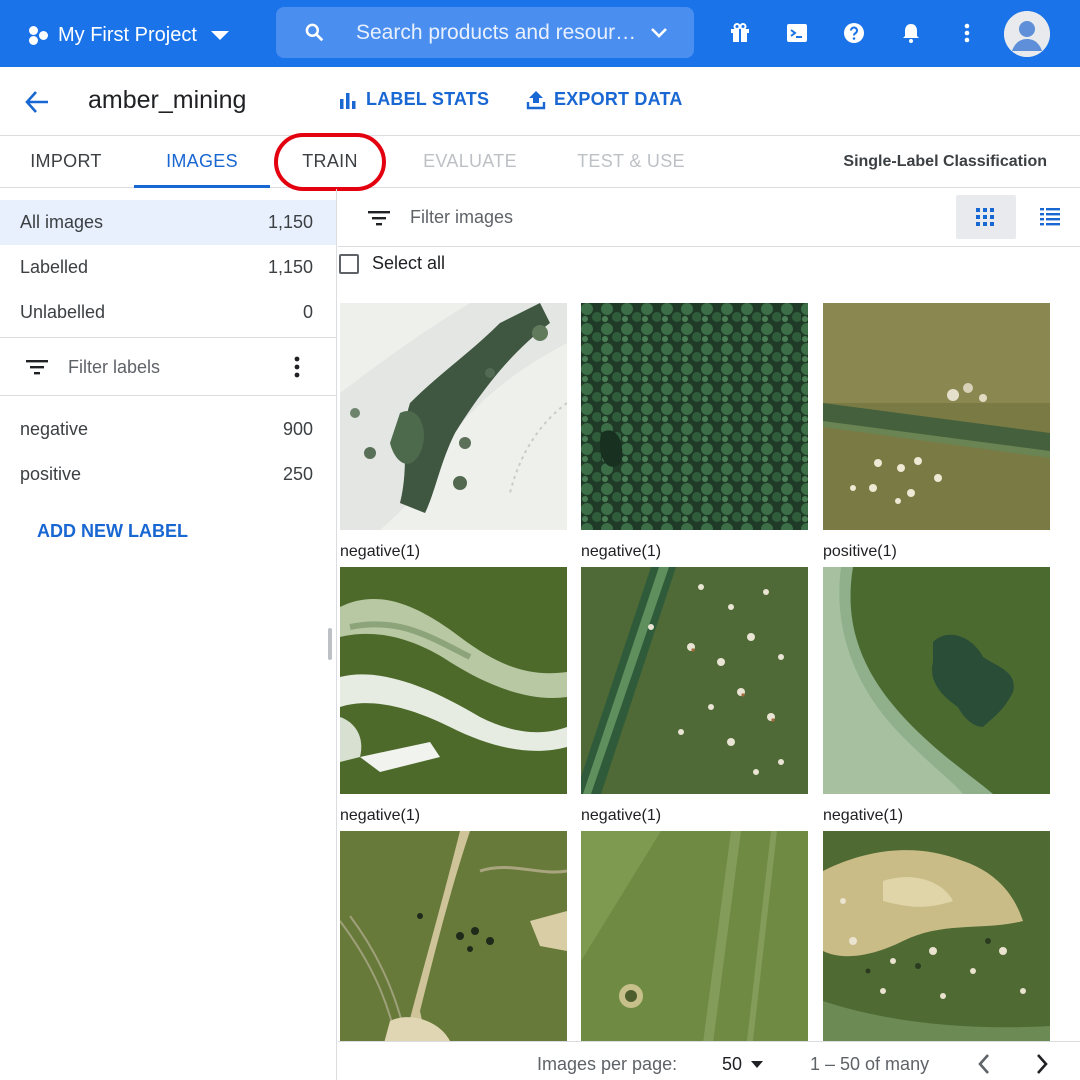 The width and height of the screenshot is (1080, 1080). I want to click on satellite-image-pond, so click(936, 680).